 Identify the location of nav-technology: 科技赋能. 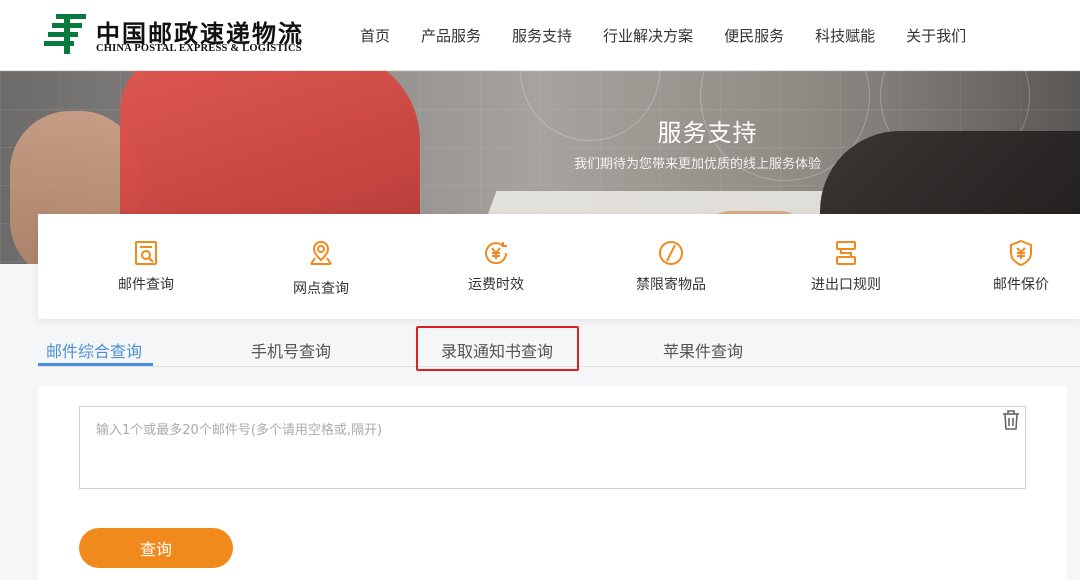
(845, 35).